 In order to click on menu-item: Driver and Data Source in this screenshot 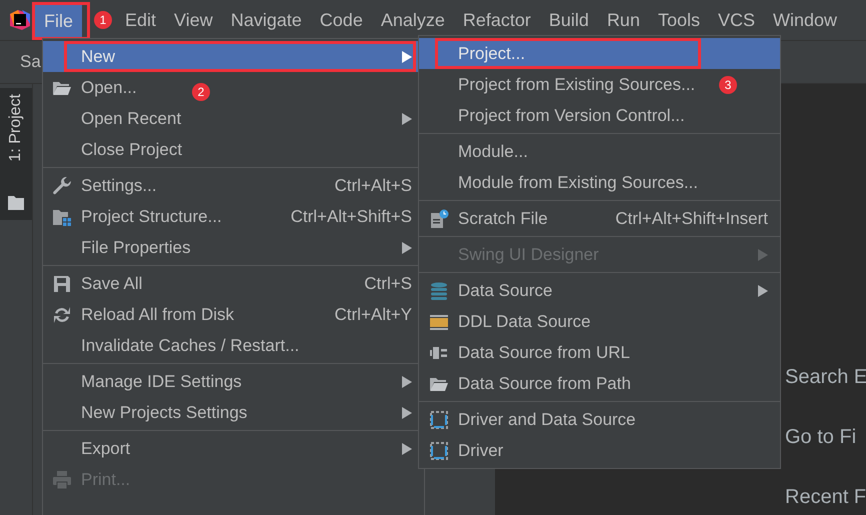, I will do `click(547, 420)`.